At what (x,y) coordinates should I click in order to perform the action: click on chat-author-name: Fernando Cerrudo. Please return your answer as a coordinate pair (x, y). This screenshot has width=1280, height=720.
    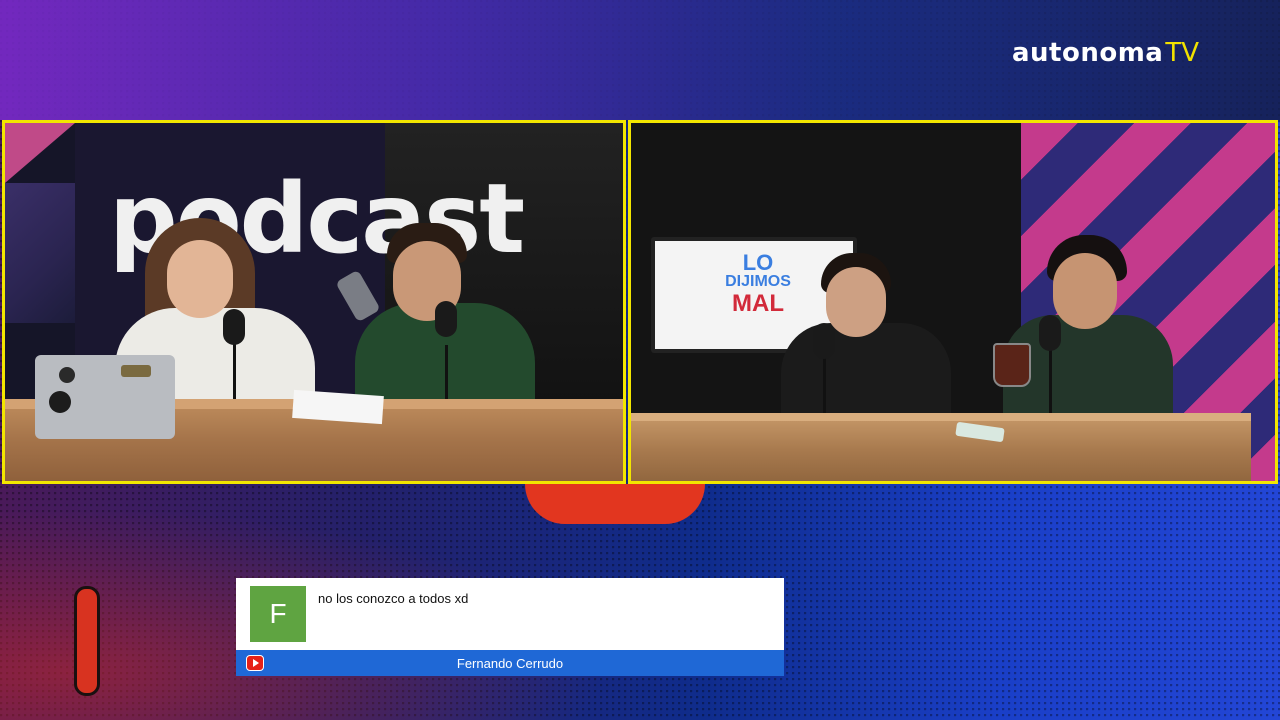
    Looking at the image, I should click on (510, 663).